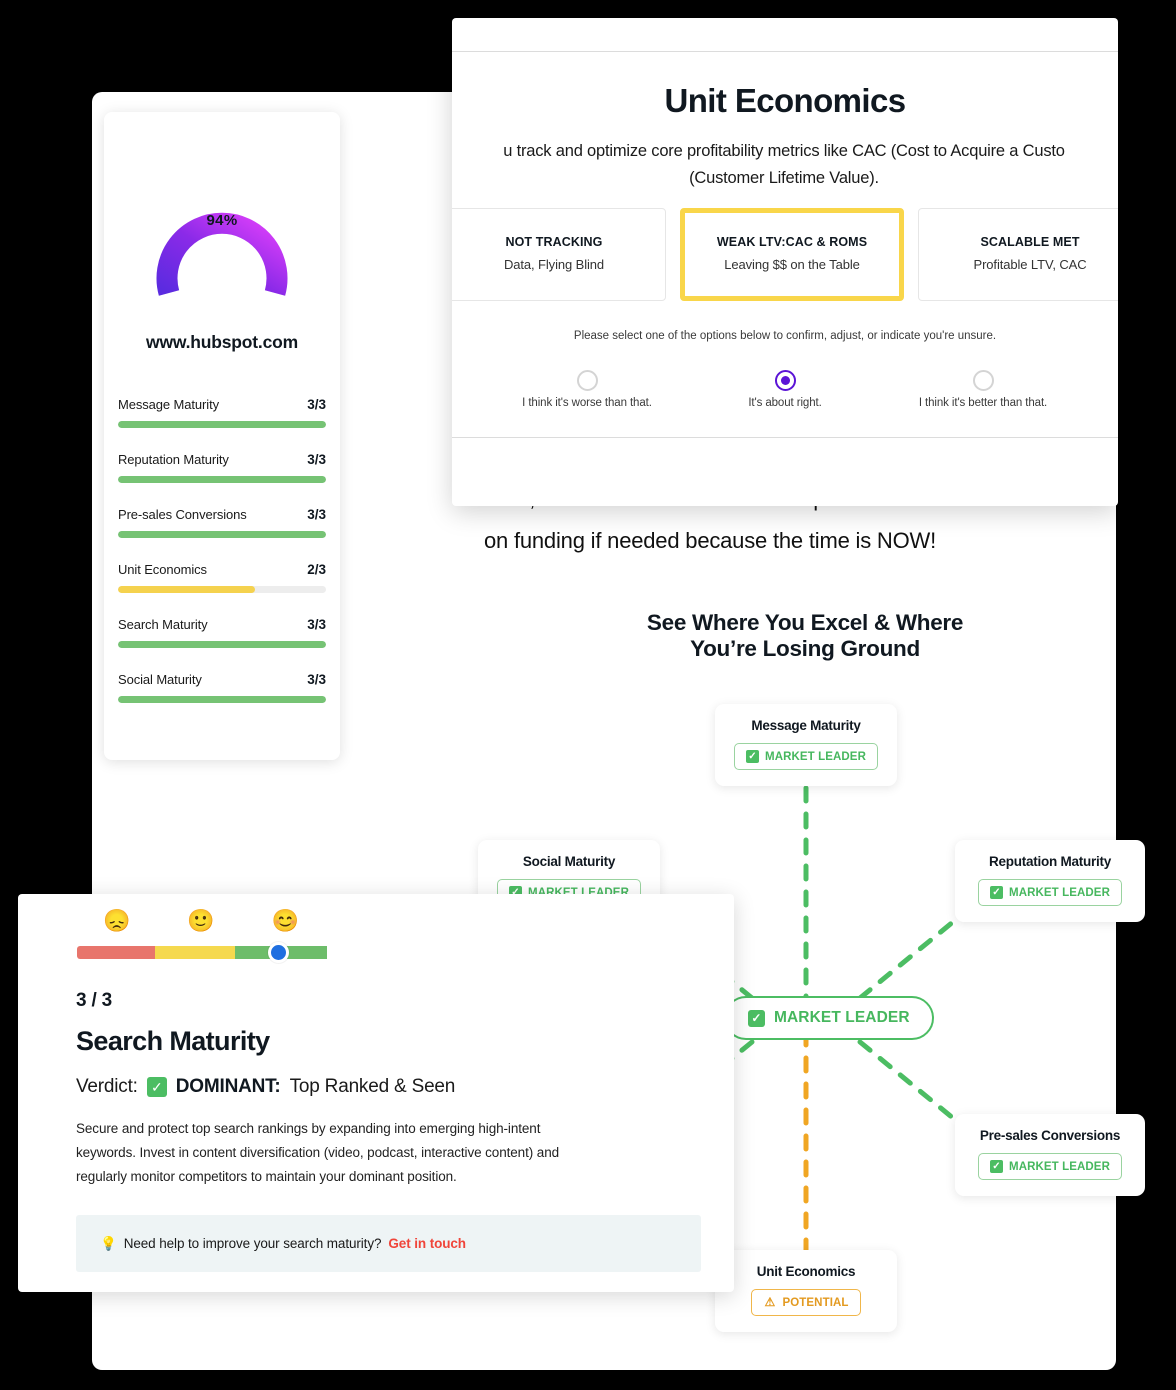  What do you see at coordinates (792, 242) in the screenshot?
I see `option-title: WEAK LTV:CAC & ROMS` at bounding box center [792, 242].